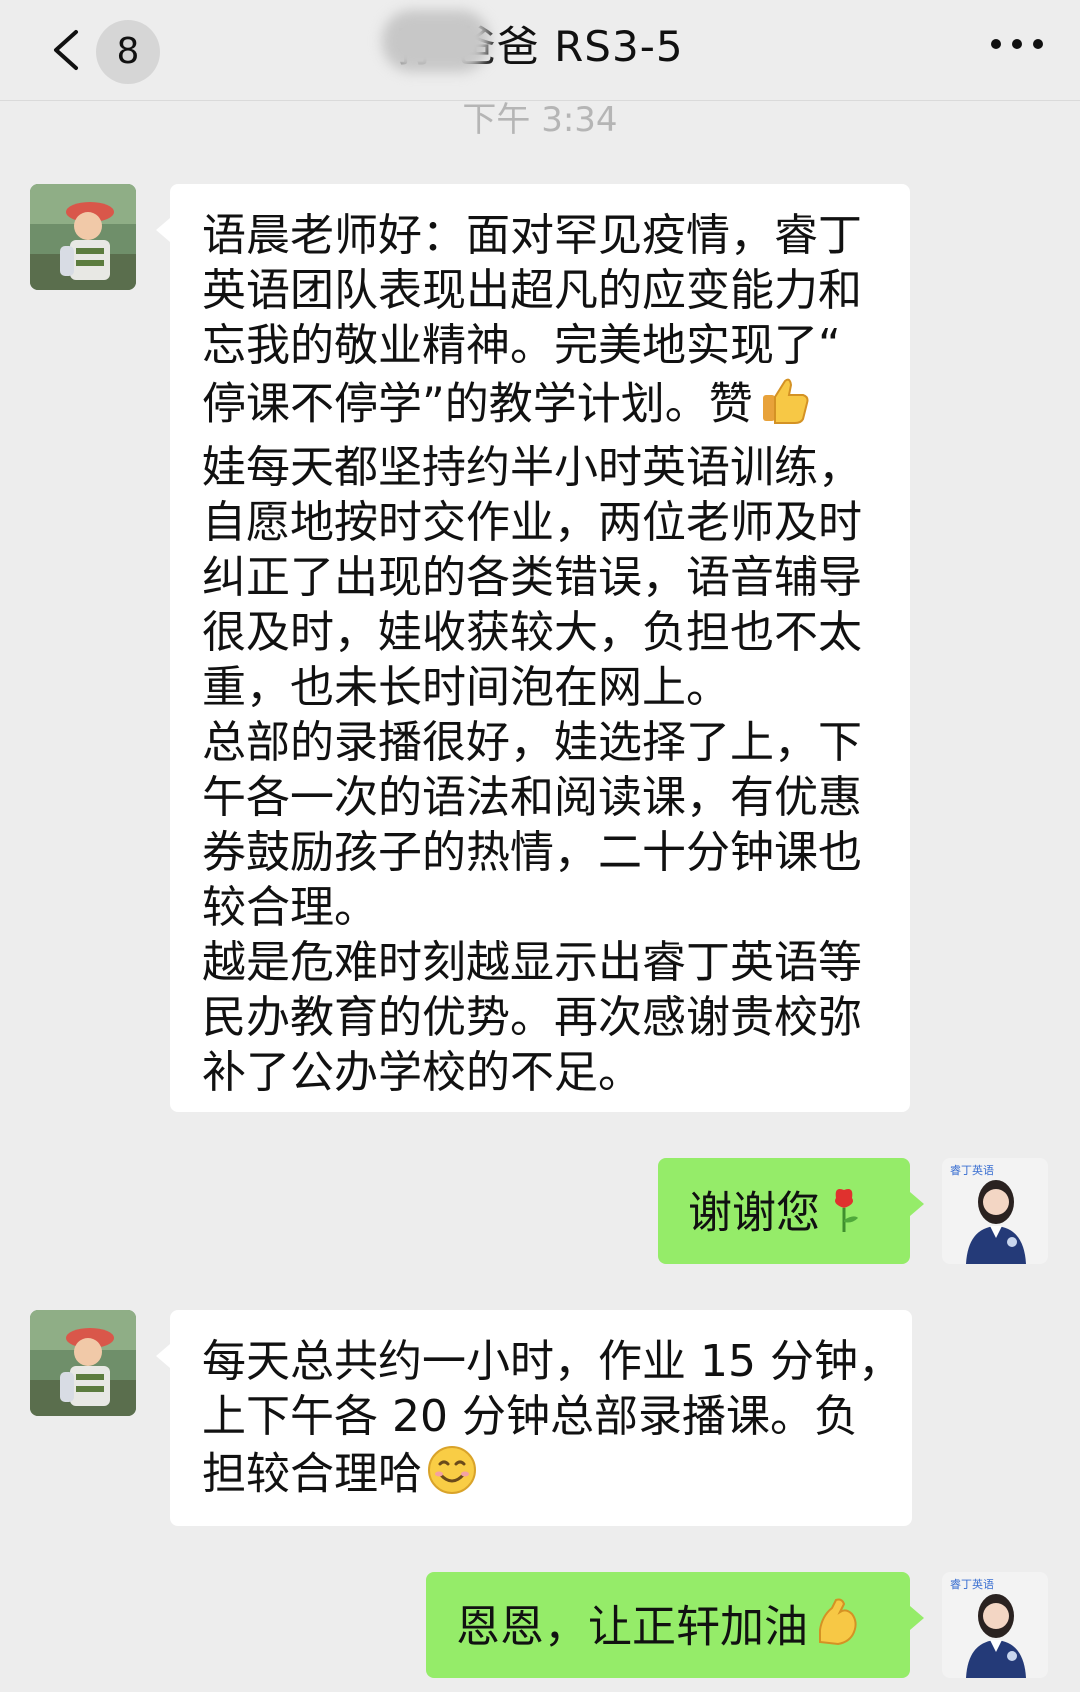 This screenshot has height=1692, width=1080. What do you see at coordinates (754, 1213) in the screenshot?
I see `message-text: 谢谢您` at bounding box center [754, 1213].